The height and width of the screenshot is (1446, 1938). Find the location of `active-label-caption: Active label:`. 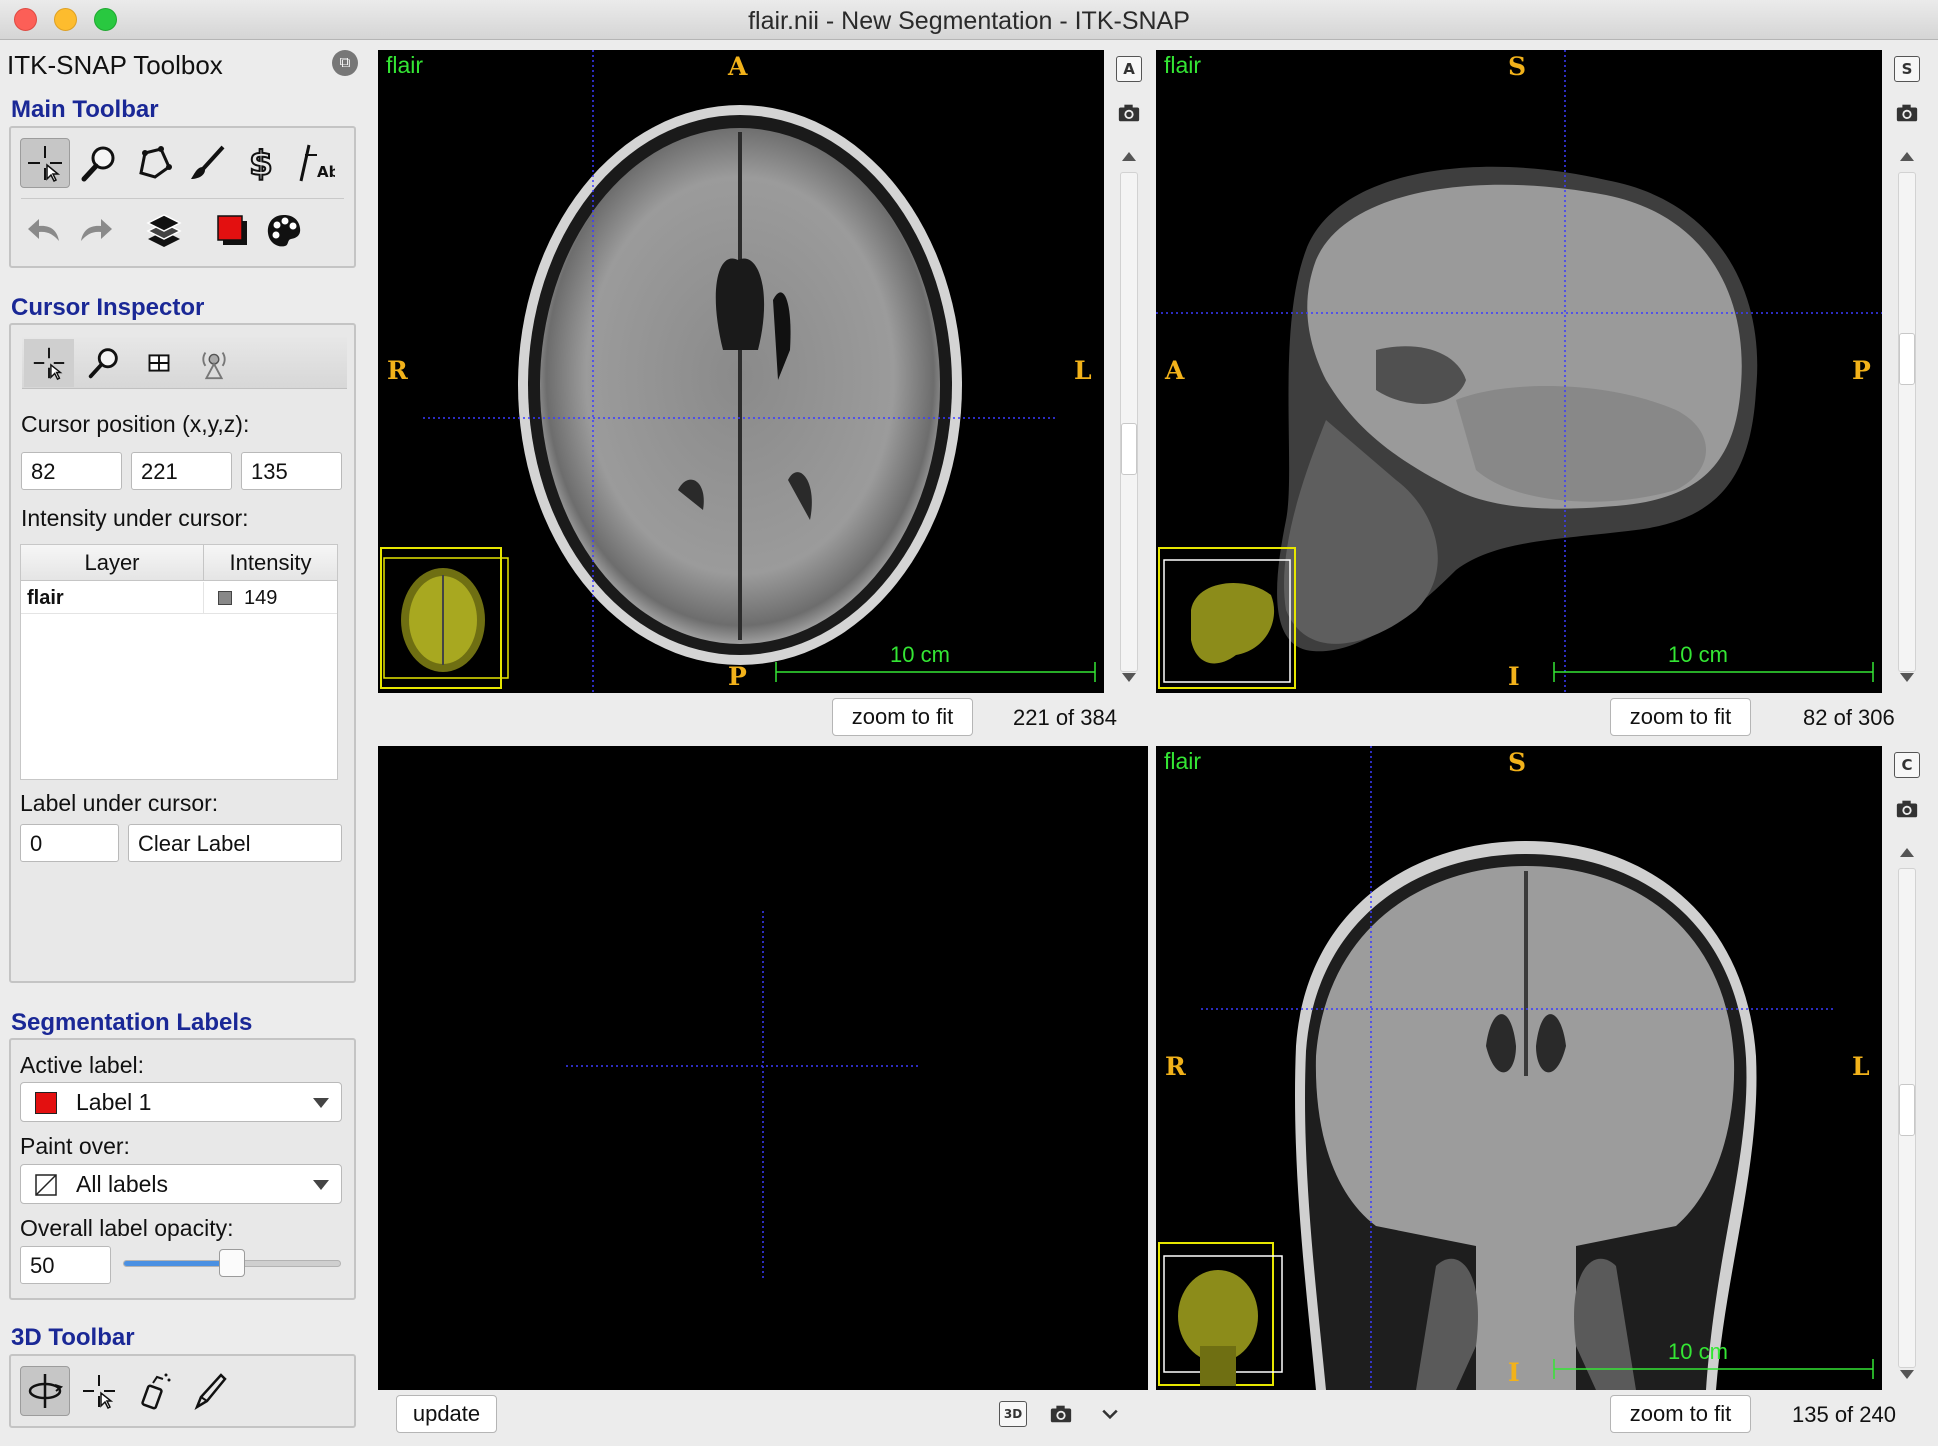

active-label-caption: Active label: is located at coordinates (82, 1065).